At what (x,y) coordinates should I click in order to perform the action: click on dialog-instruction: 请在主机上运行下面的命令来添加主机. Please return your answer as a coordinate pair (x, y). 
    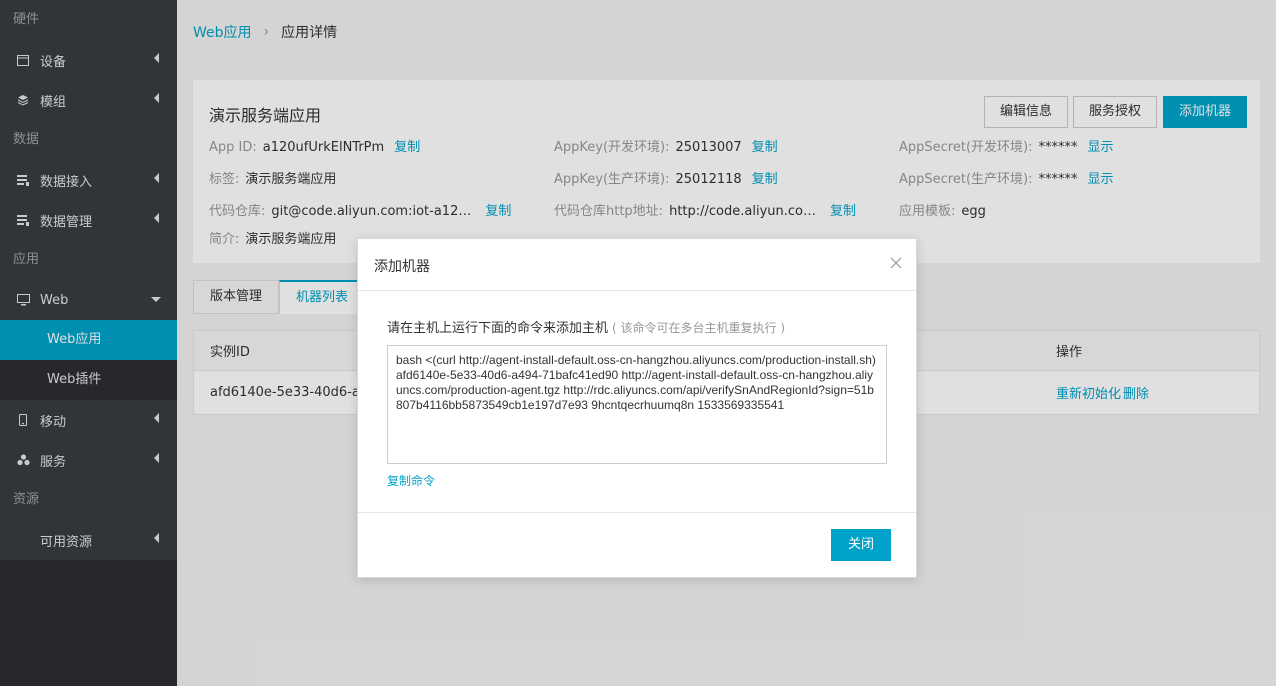
    Looking at the image, I should click on (498, 328).